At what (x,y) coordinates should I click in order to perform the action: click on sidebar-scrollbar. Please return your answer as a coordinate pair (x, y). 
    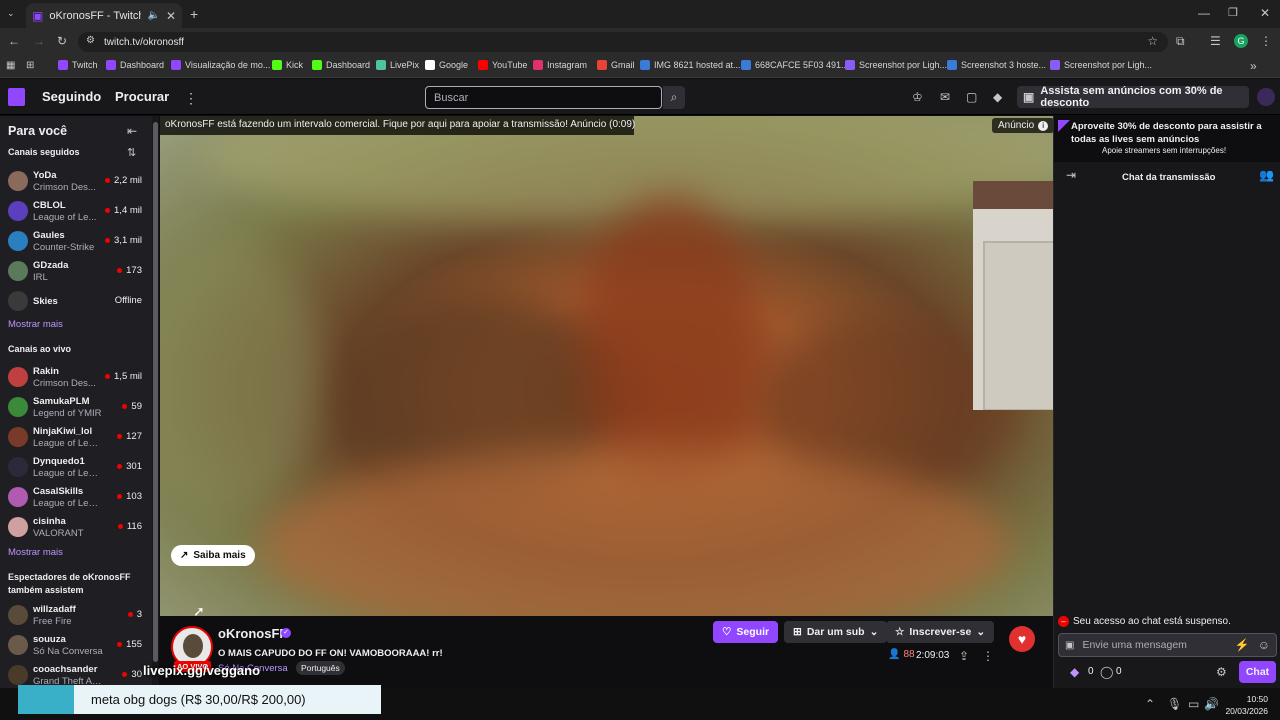
    Looking at the image, I should click on (155, 402).